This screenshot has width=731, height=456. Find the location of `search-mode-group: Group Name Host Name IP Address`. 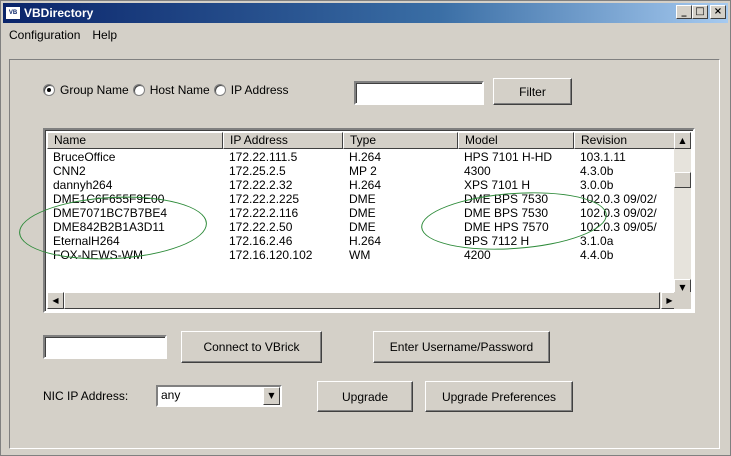

search-mode-group: Group Name Host Name IP Address is located at coordinates (168, 90).